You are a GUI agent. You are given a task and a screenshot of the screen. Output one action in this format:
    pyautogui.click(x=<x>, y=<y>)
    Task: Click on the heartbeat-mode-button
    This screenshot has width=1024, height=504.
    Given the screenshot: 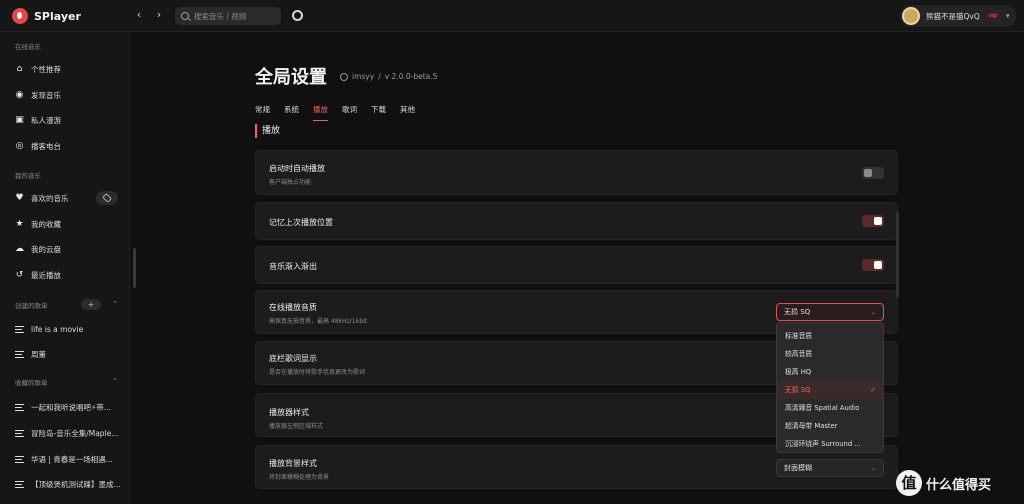 What is the action you would take?
    pyautogui.click(x=107, y=198)
    